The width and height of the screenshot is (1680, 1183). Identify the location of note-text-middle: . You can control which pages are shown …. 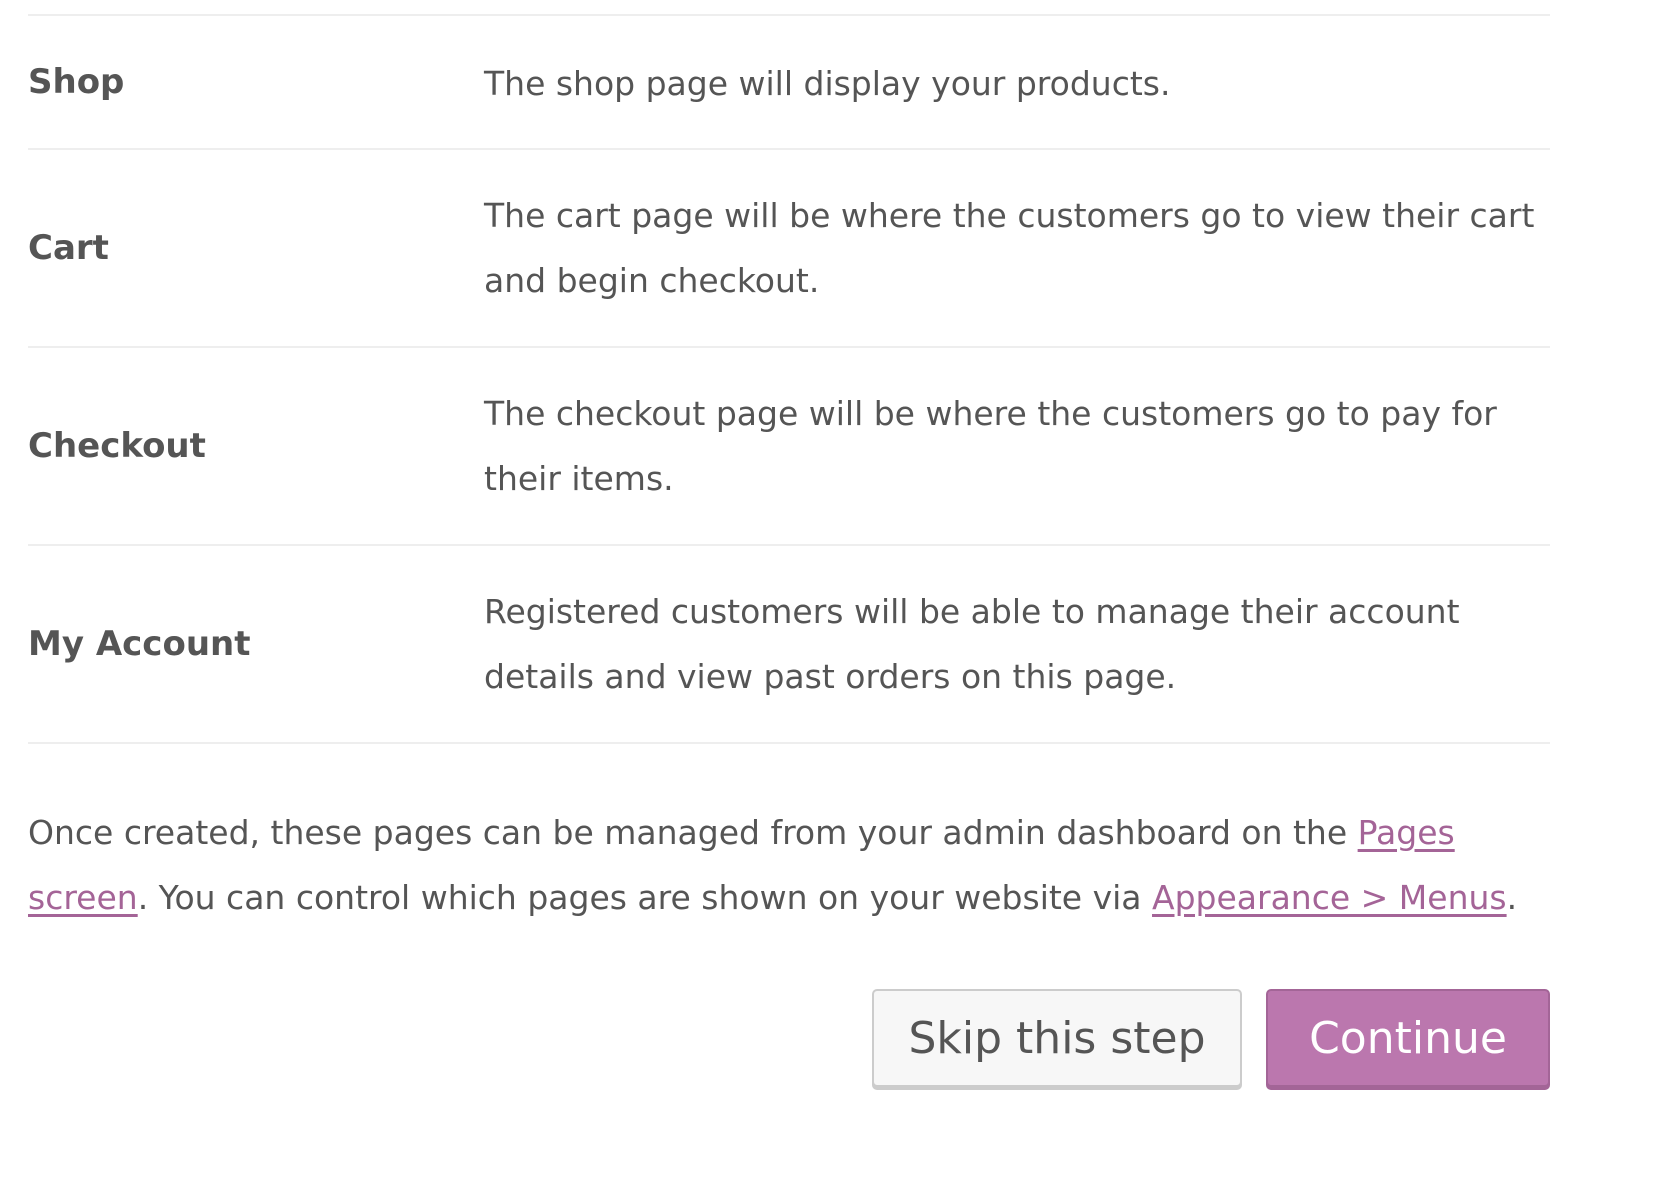
(645, 897).